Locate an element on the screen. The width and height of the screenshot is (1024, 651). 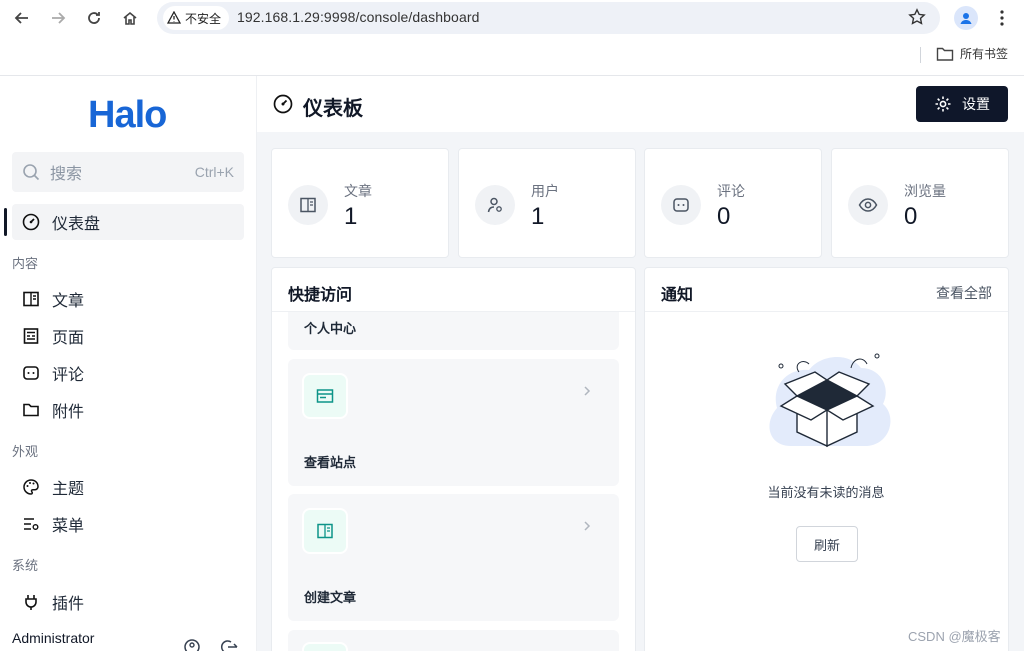
gauge-icon is located at coordinates (31, 222).